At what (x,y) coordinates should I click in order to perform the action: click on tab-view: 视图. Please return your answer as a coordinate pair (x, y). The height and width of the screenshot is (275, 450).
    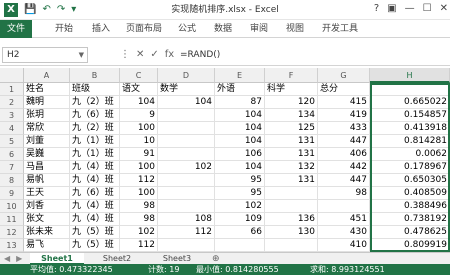
    Looking at the image, I should click on (295, 29).